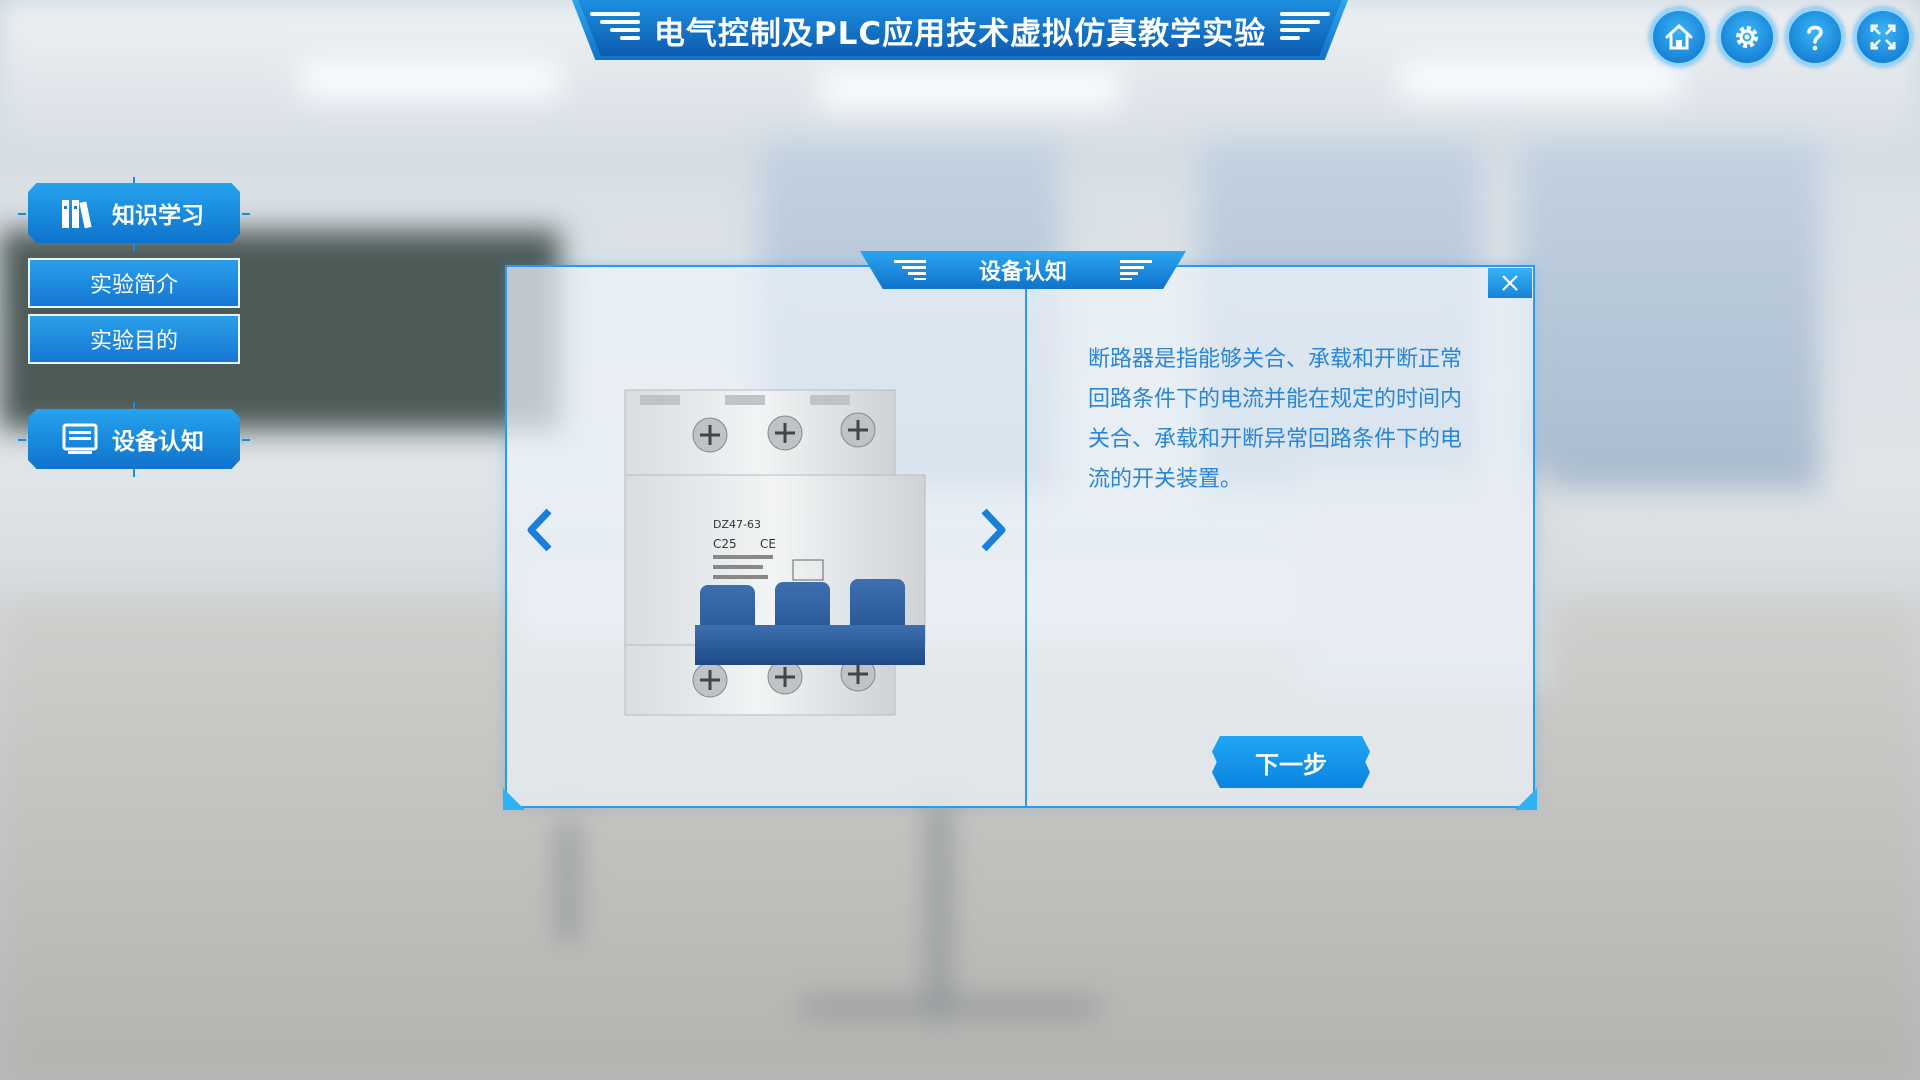 The width and height of the screenshot is (1920, 1080). I want to click on monitor-icon, so click(80, 438).